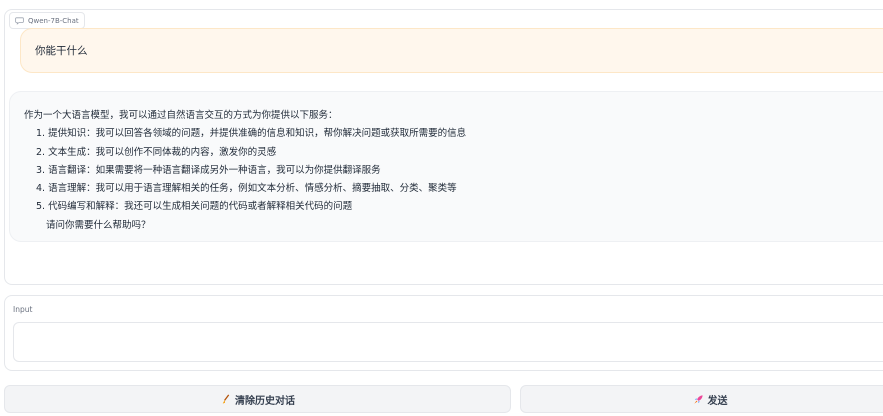  What do you see at coordinates (226, 399) in the screenshot?
I see `broom-icon` at bounding box center [226, 399].